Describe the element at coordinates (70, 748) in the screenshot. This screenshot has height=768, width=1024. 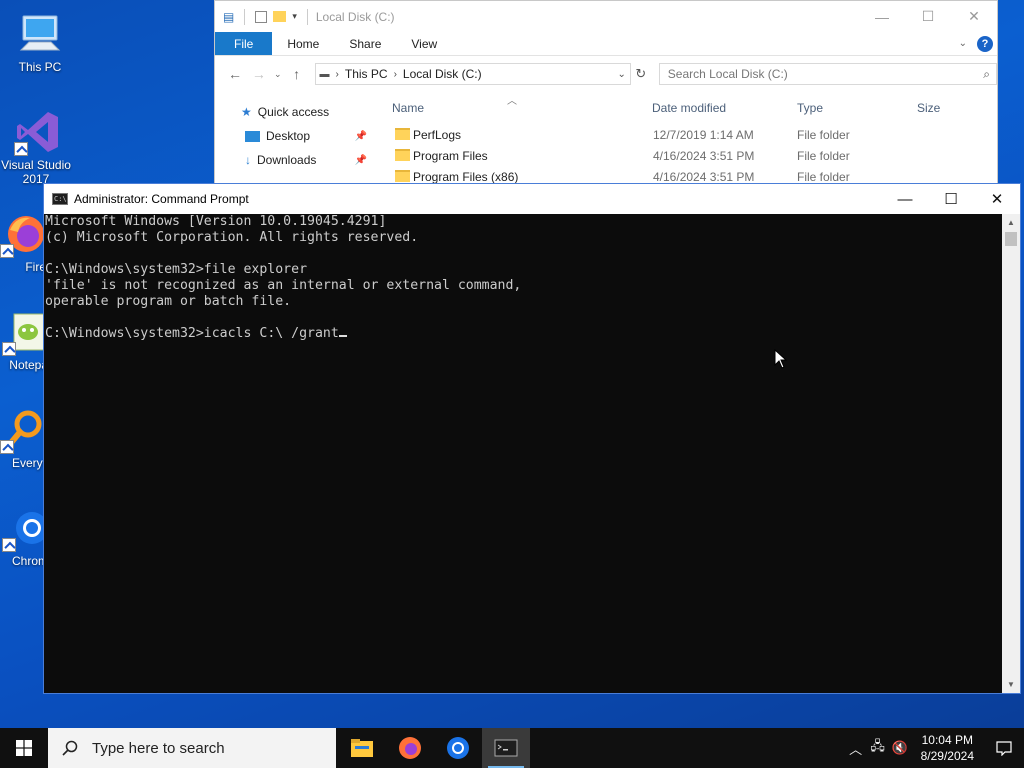
I see `search-icon` at that location.